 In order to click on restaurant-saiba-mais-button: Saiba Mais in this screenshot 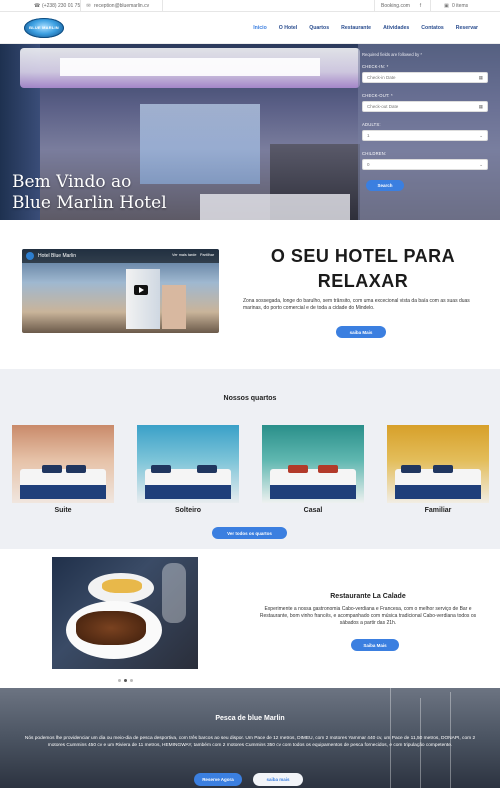, I will do `click(375, 645)`.